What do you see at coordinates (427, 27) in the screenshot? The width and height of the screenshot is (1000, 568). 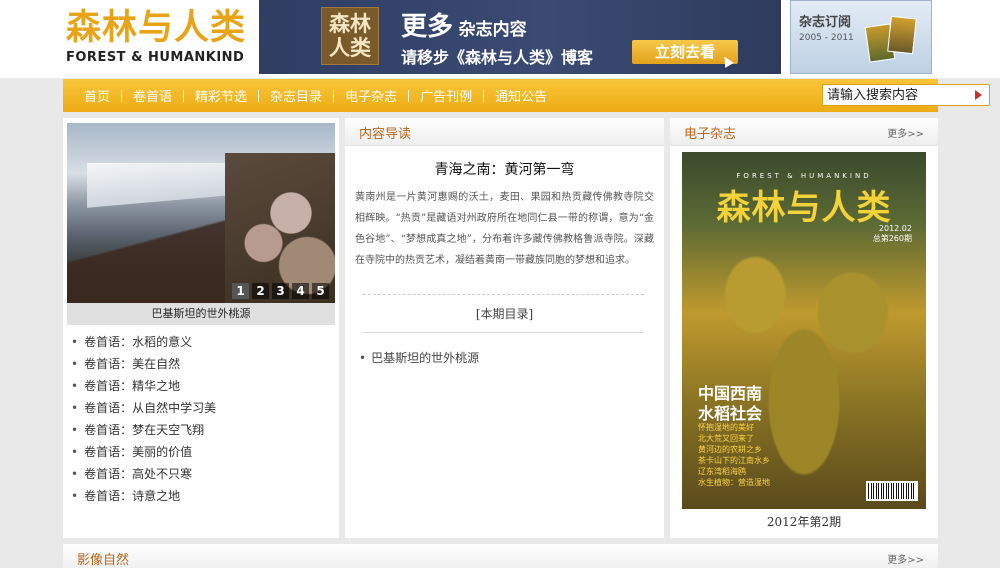 I see `banner-title-big: 更多` at bounding box center [427, 27].